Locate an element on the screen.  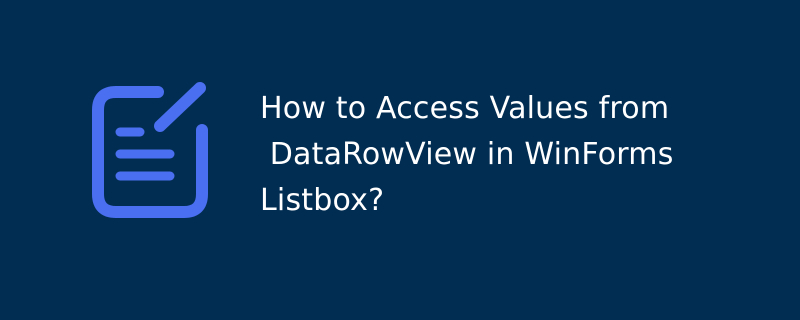
document-edit-icon-graphic is located at coordinates (150, 150).